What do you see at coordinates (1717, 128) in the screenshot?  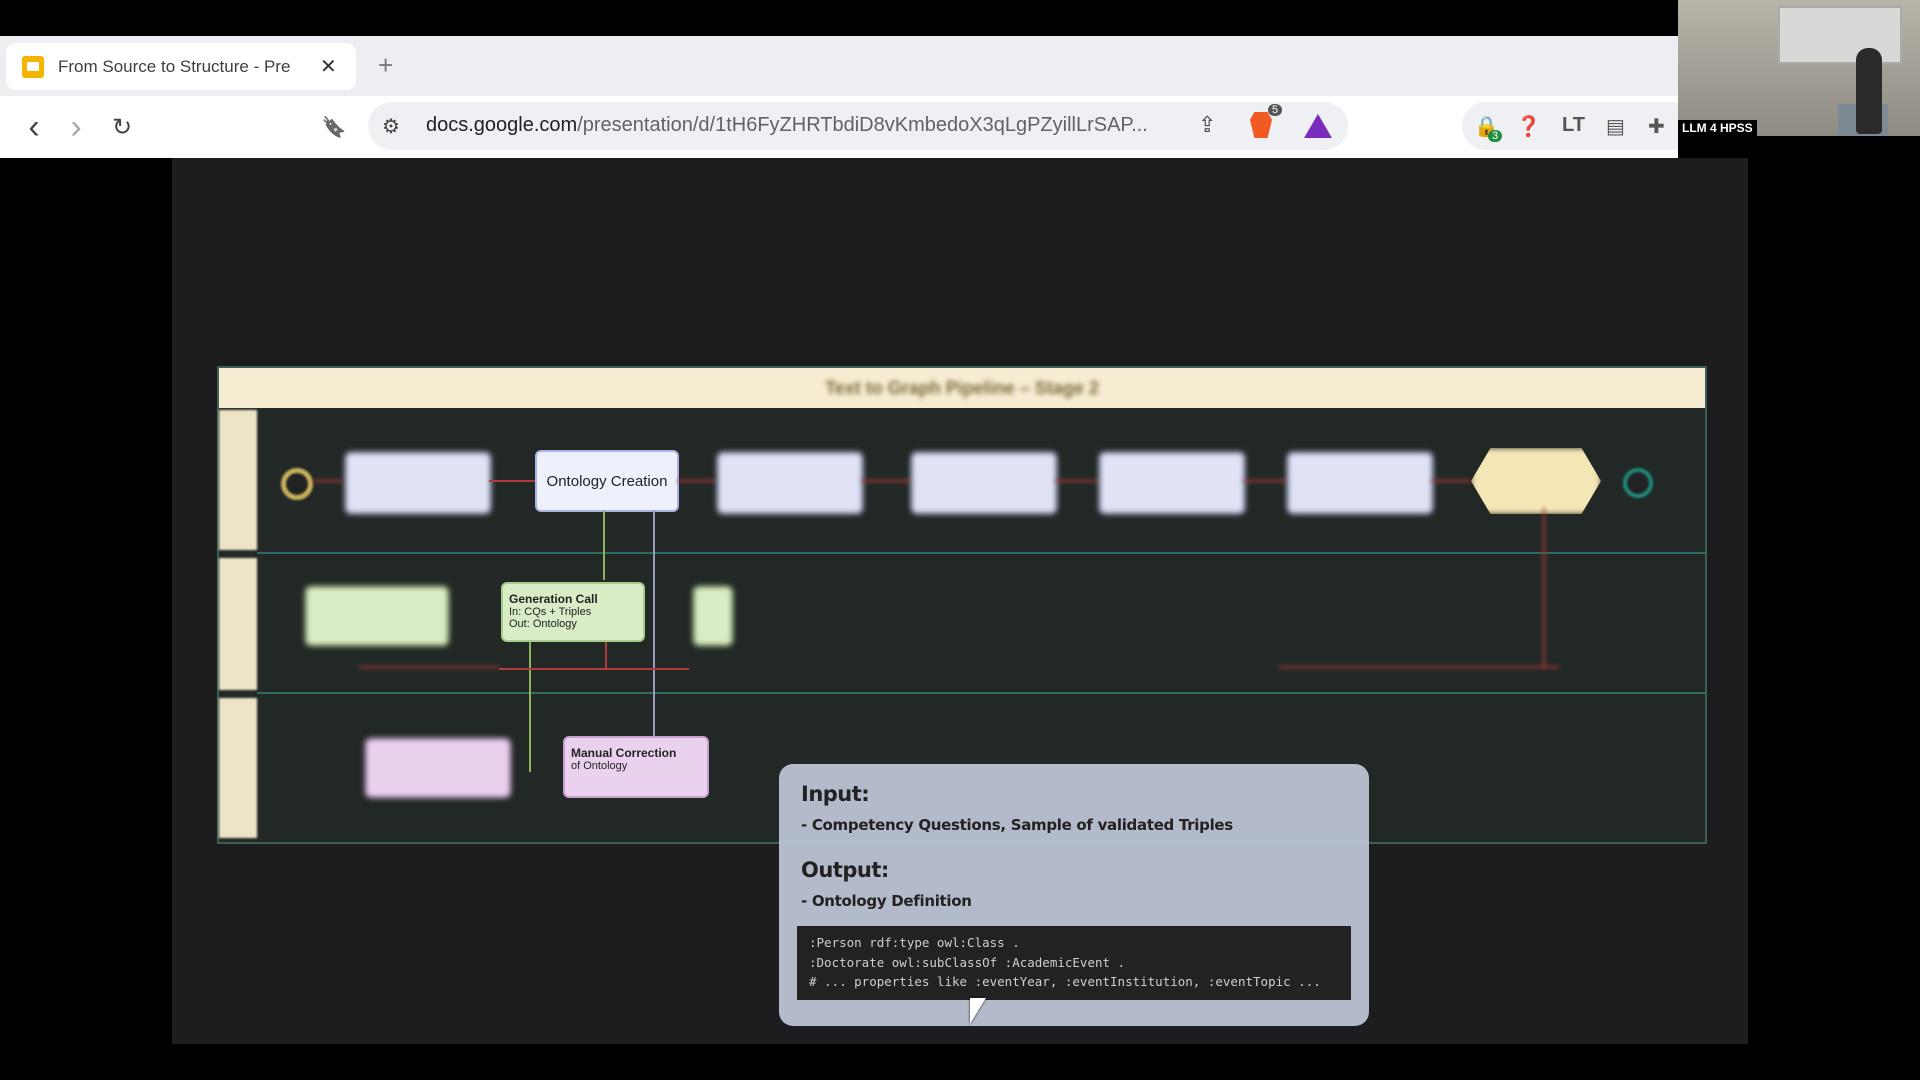 I see `video-label: LLM 4 HPSS` at bounding box center [1717, 128].